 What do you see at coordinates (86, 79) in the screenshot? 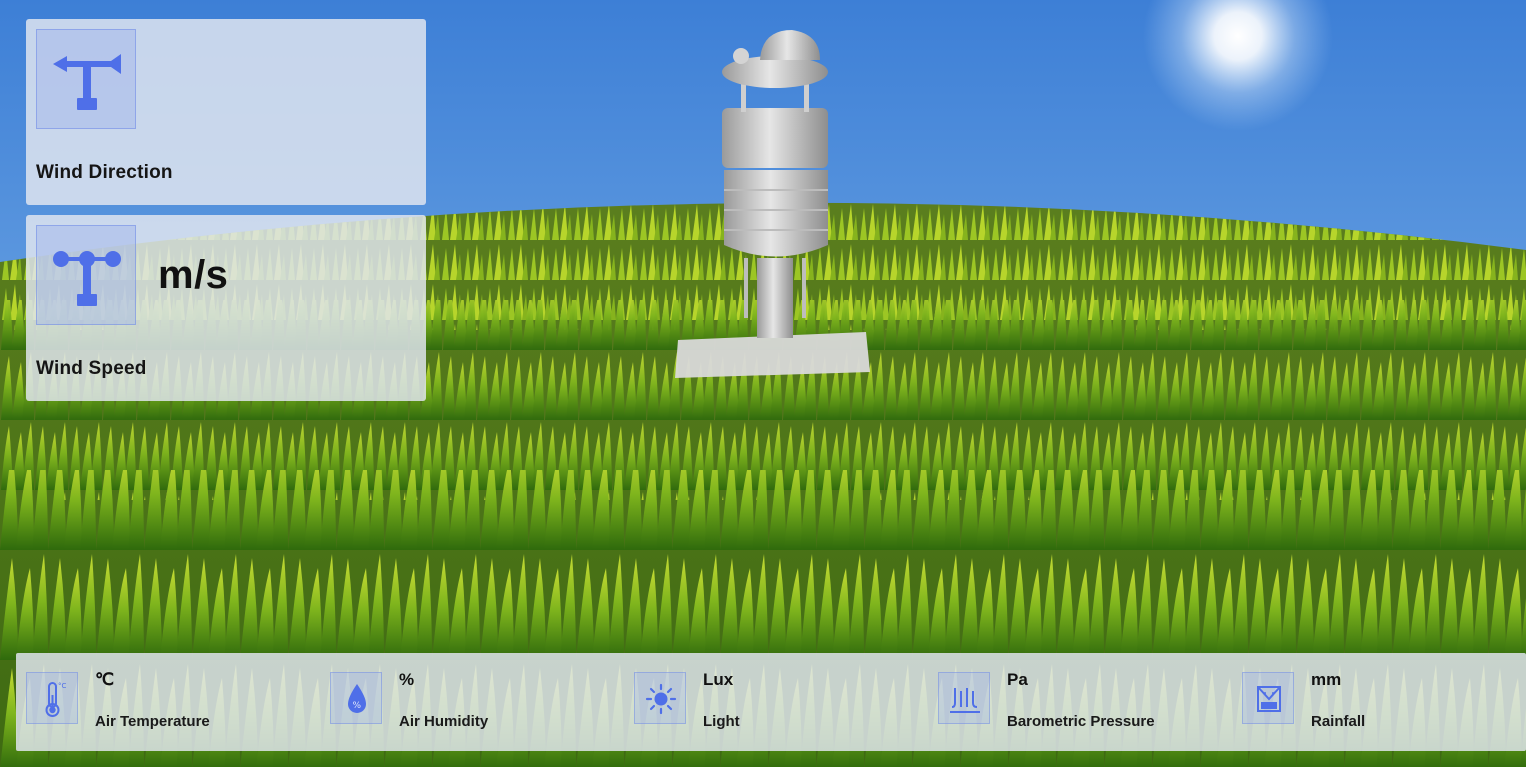
I see `wind-vane-icon` at bounding box center [86, 79].